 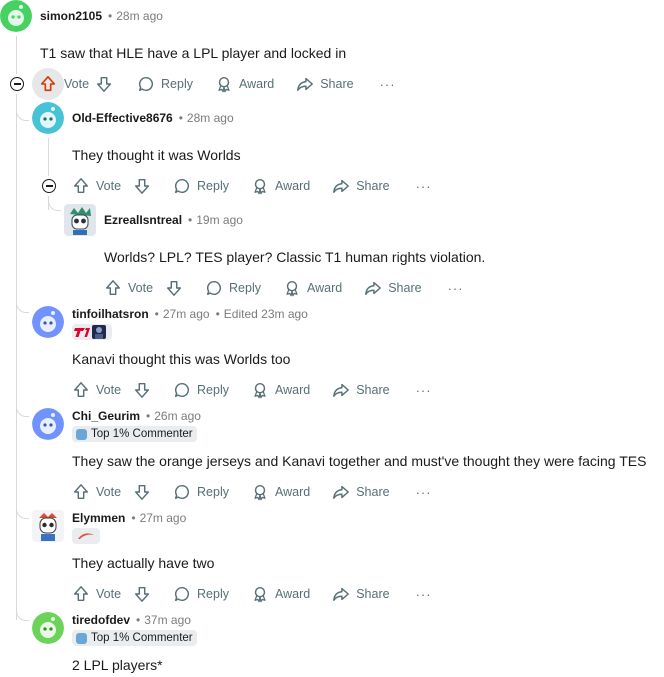 I want to click on comment-time: 19m ago, so click(x=219, y=220).